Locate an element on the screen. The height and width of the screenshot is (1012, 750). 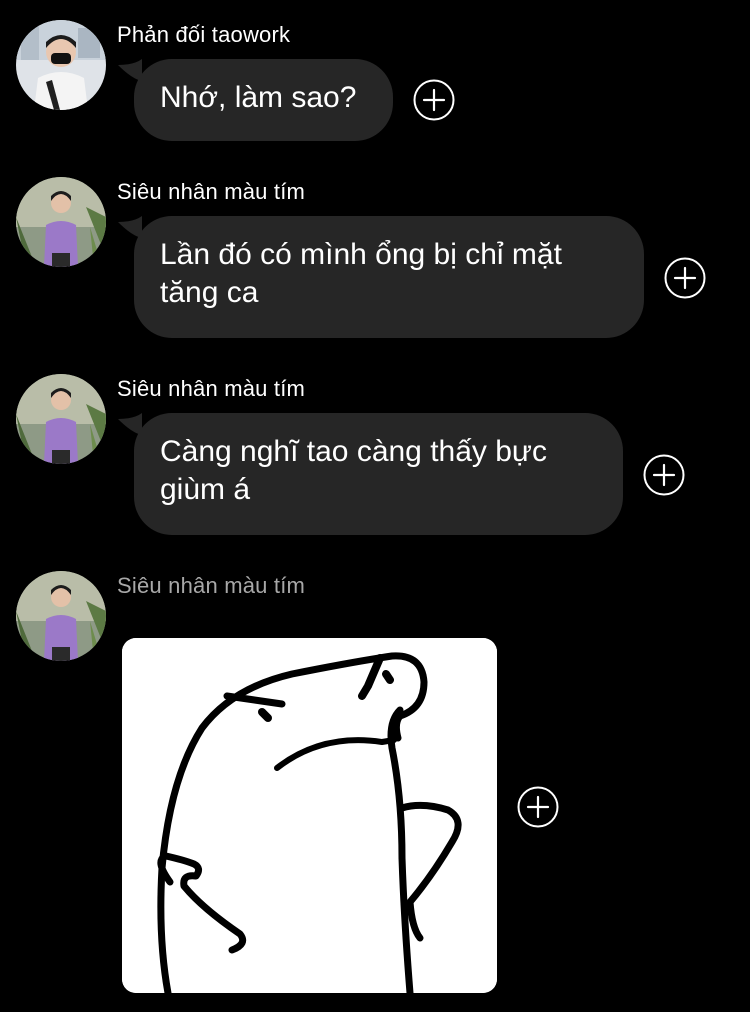
message-bubble: Nhớ, làm sao? is located at coordinates (255, 100).